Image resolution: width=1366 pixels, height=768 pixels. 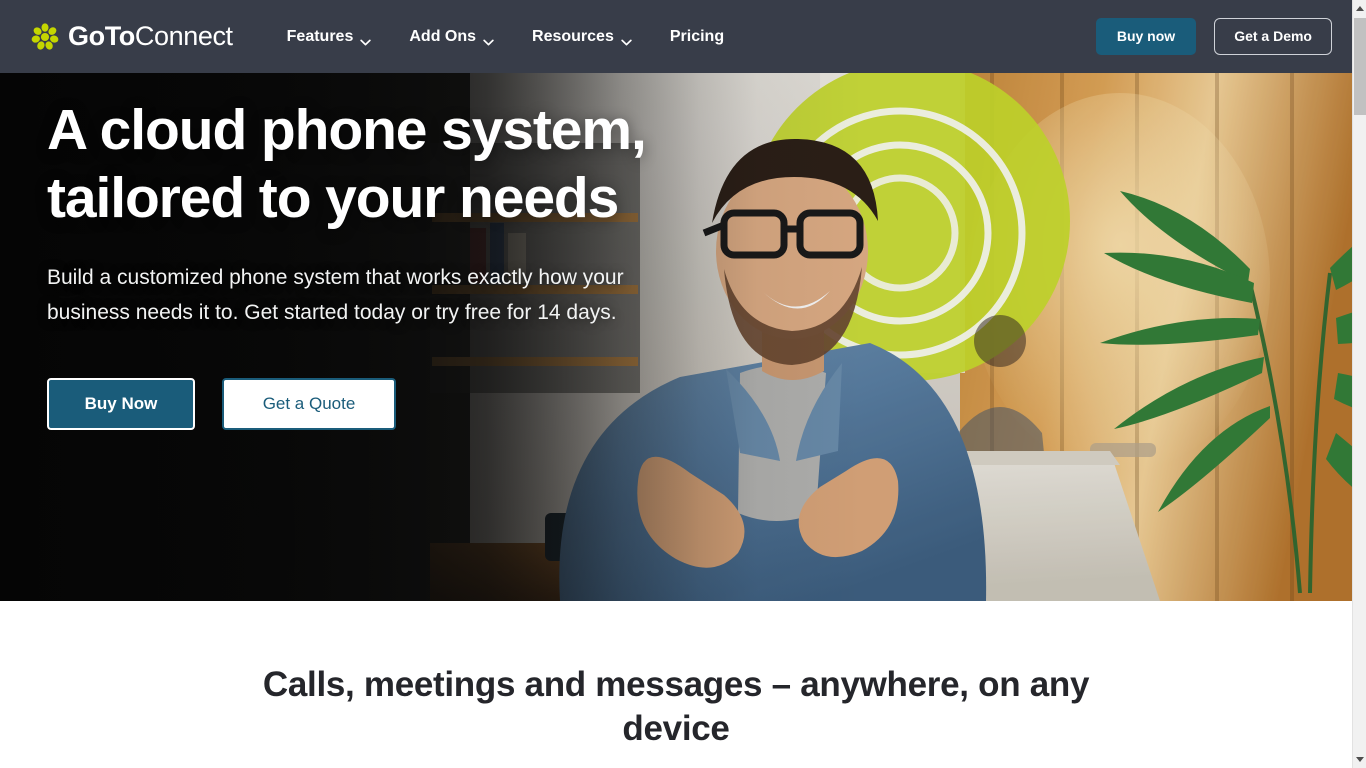 I want to click on nav-item-add-ons: Add Ons, so click(x=451, y=37).